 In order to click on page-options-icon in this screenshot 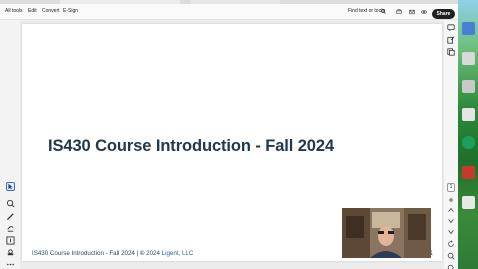, I will do `click(451, 200)`.